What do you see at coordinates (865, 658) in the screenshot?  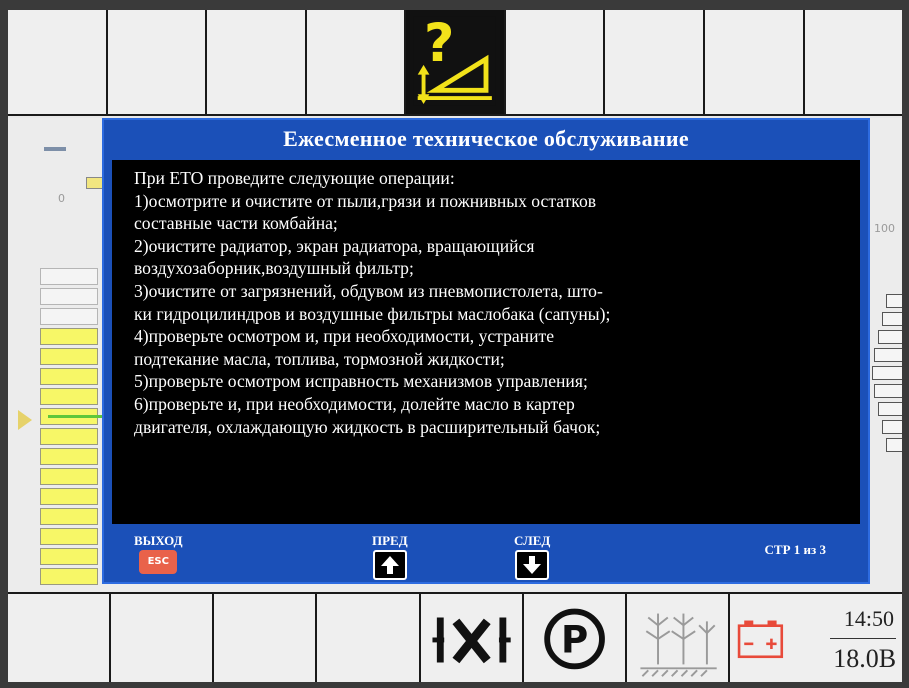 I see `battery-voltage: 18.0В` at bounding box center [865, 658].